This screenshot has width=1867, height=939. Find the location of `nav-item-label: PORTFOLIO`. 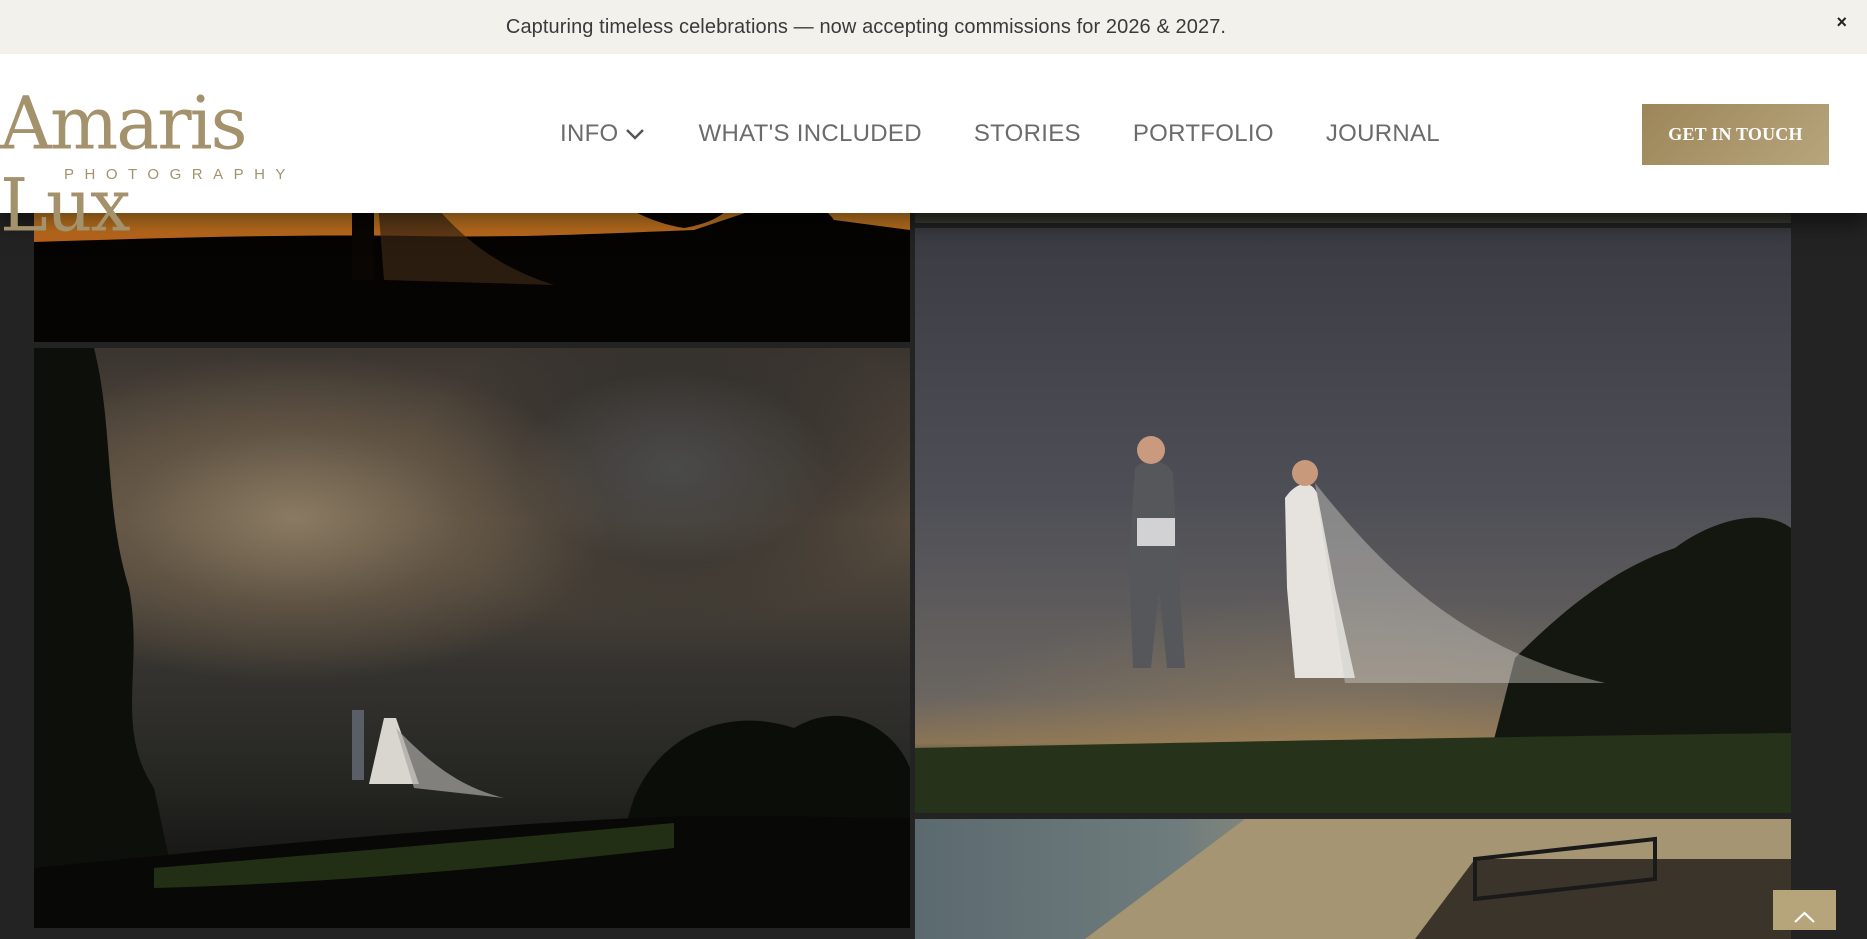

nav-item-label: PORTFOLIO is located at coordinates (1203, 133).